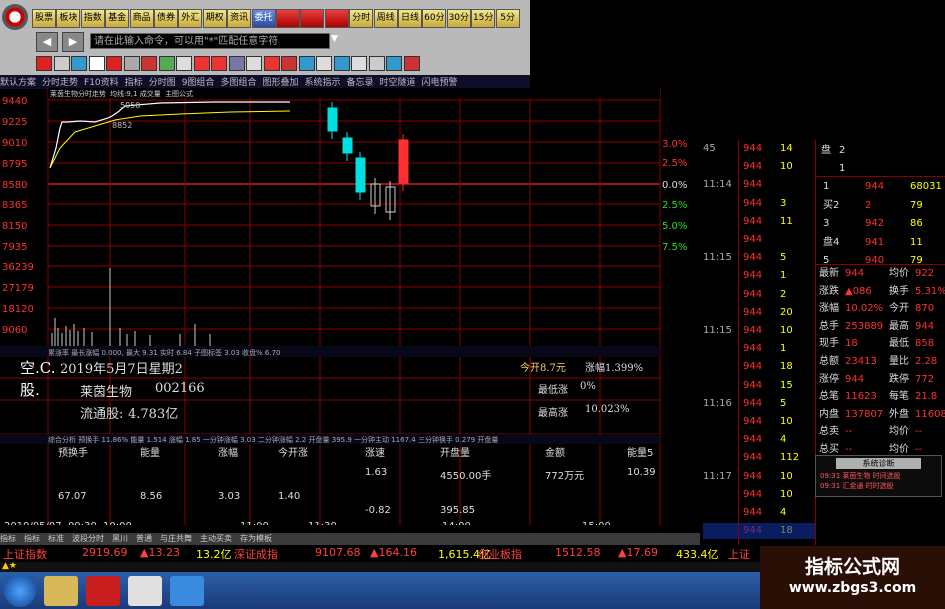 The height and width of the screenshot is (609, 945). Describe the element at coordinates (144, 538) in the screenshot. I see `bottom-tab: 普通` at that location.